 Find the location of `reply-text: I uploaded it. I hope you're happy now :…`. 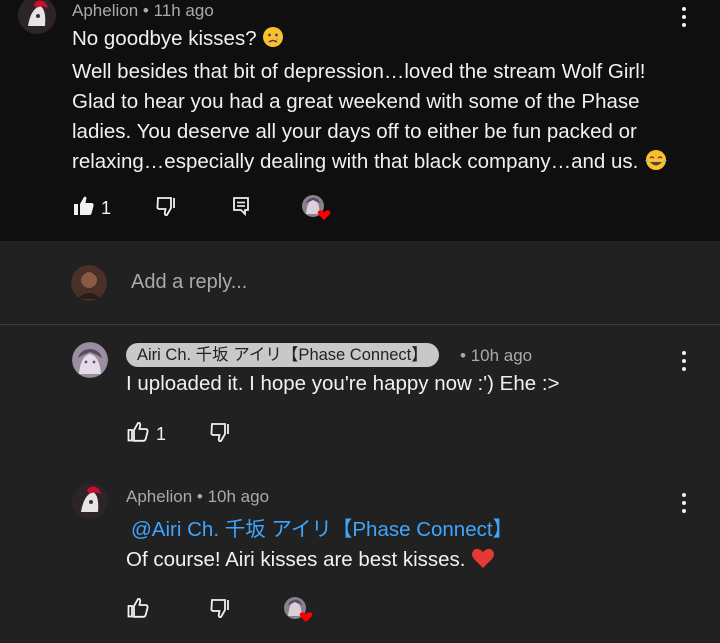

reply-text: I uploaded it. I hope you're happy now :… is located at coordinates (343, 383).